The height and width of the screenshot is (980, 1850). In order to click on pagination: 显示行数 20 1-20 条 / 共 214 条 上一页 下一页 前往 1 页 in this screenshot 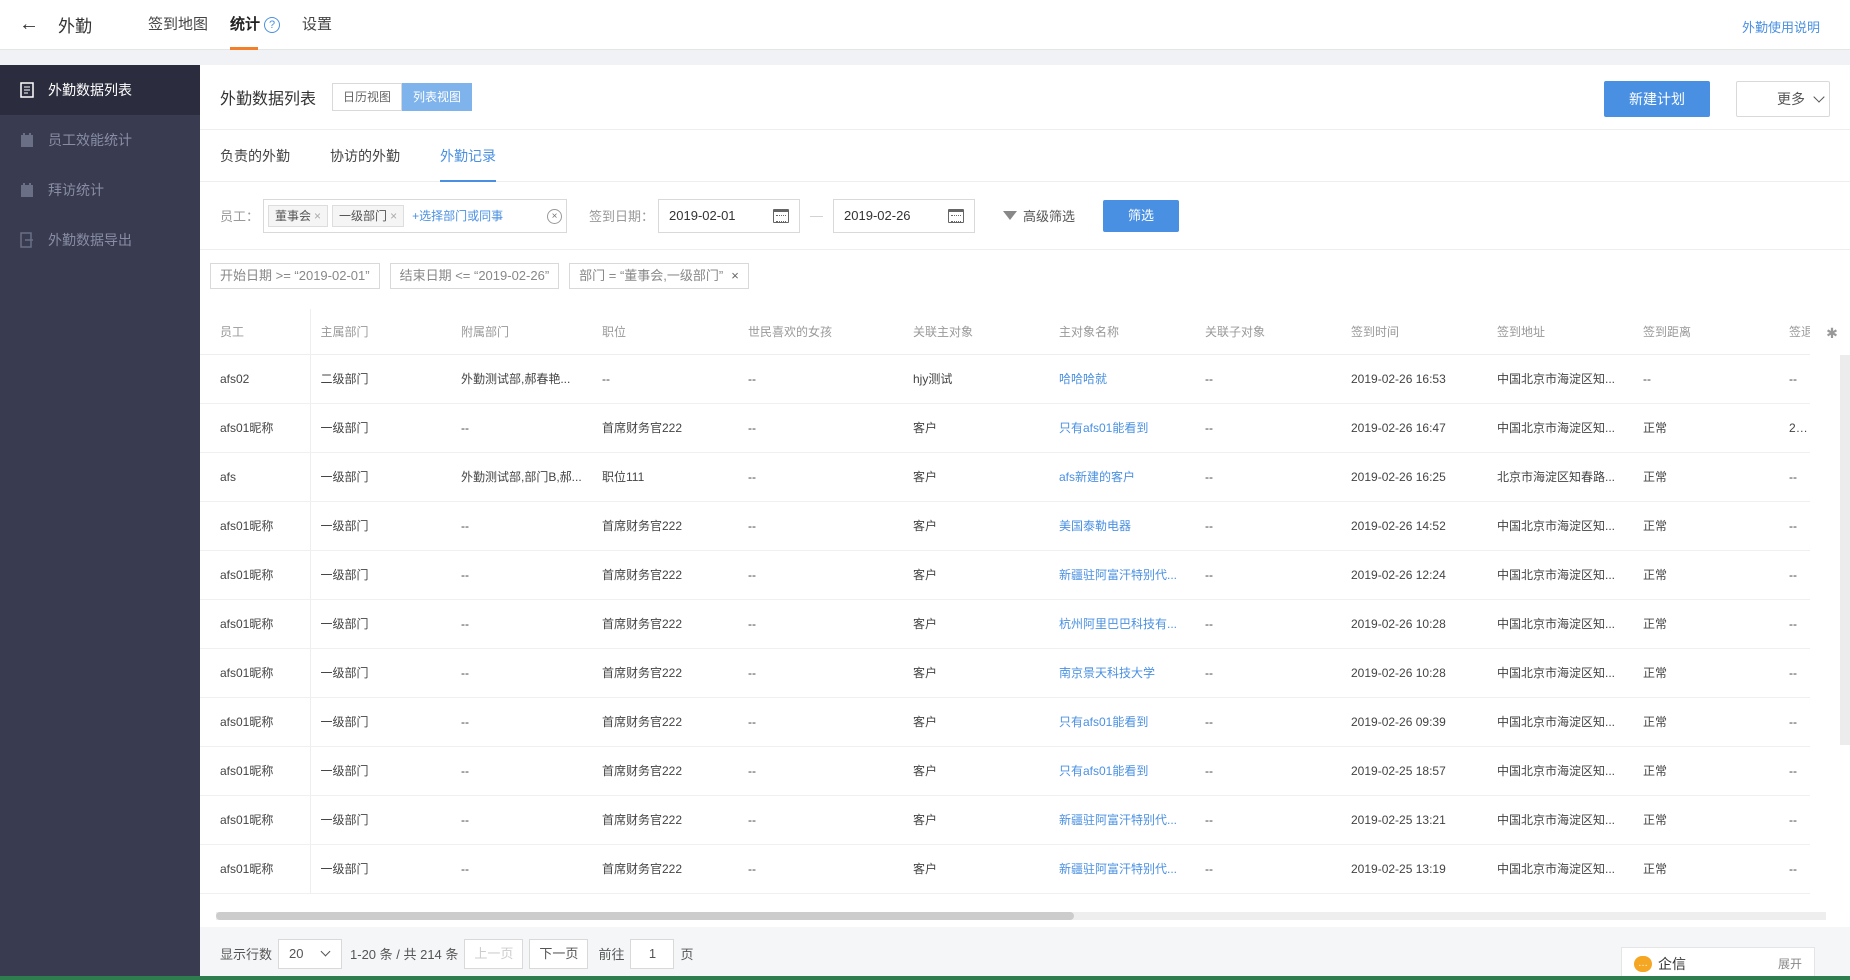, I will do `click(1025, 953)`.